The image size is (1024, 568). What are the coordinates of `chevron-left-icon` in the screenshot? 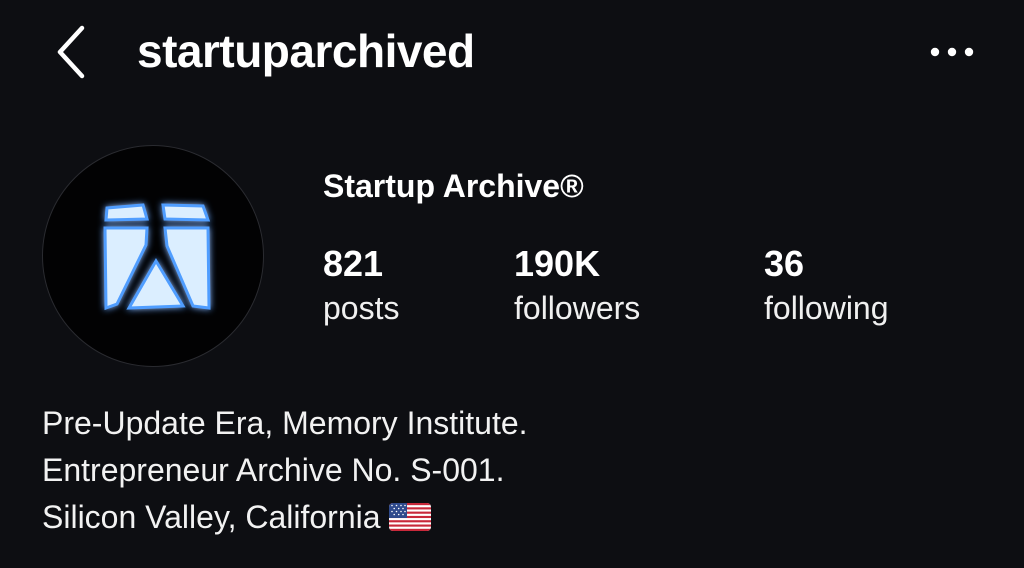 It's located at (71, 52).